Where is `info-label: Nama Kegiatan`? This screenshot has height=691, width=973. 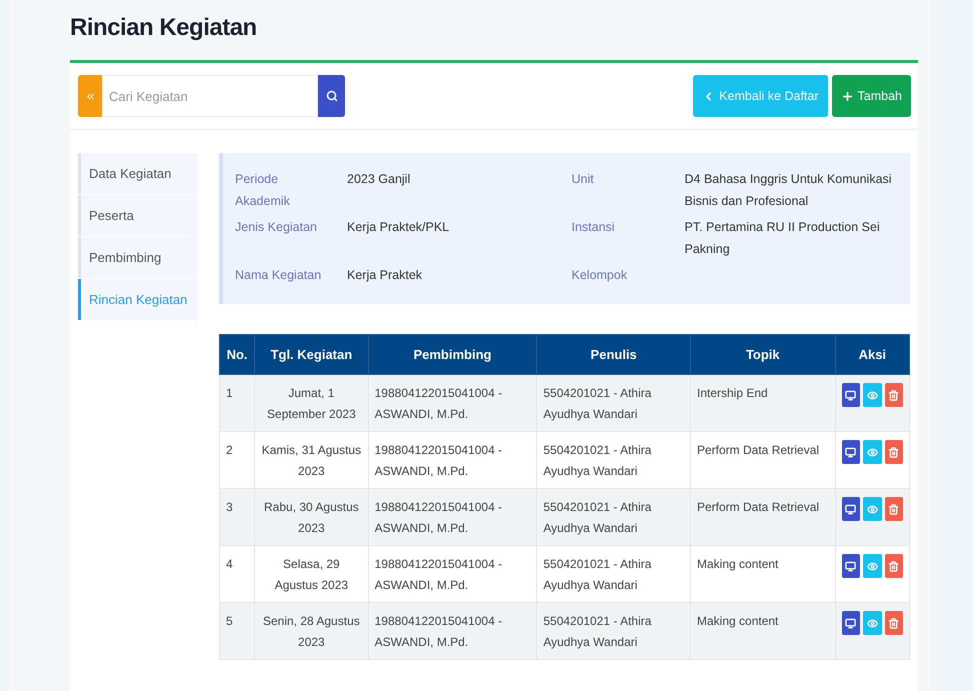 info-label: Nama Kegiatan is located at coordinates (278, 275).